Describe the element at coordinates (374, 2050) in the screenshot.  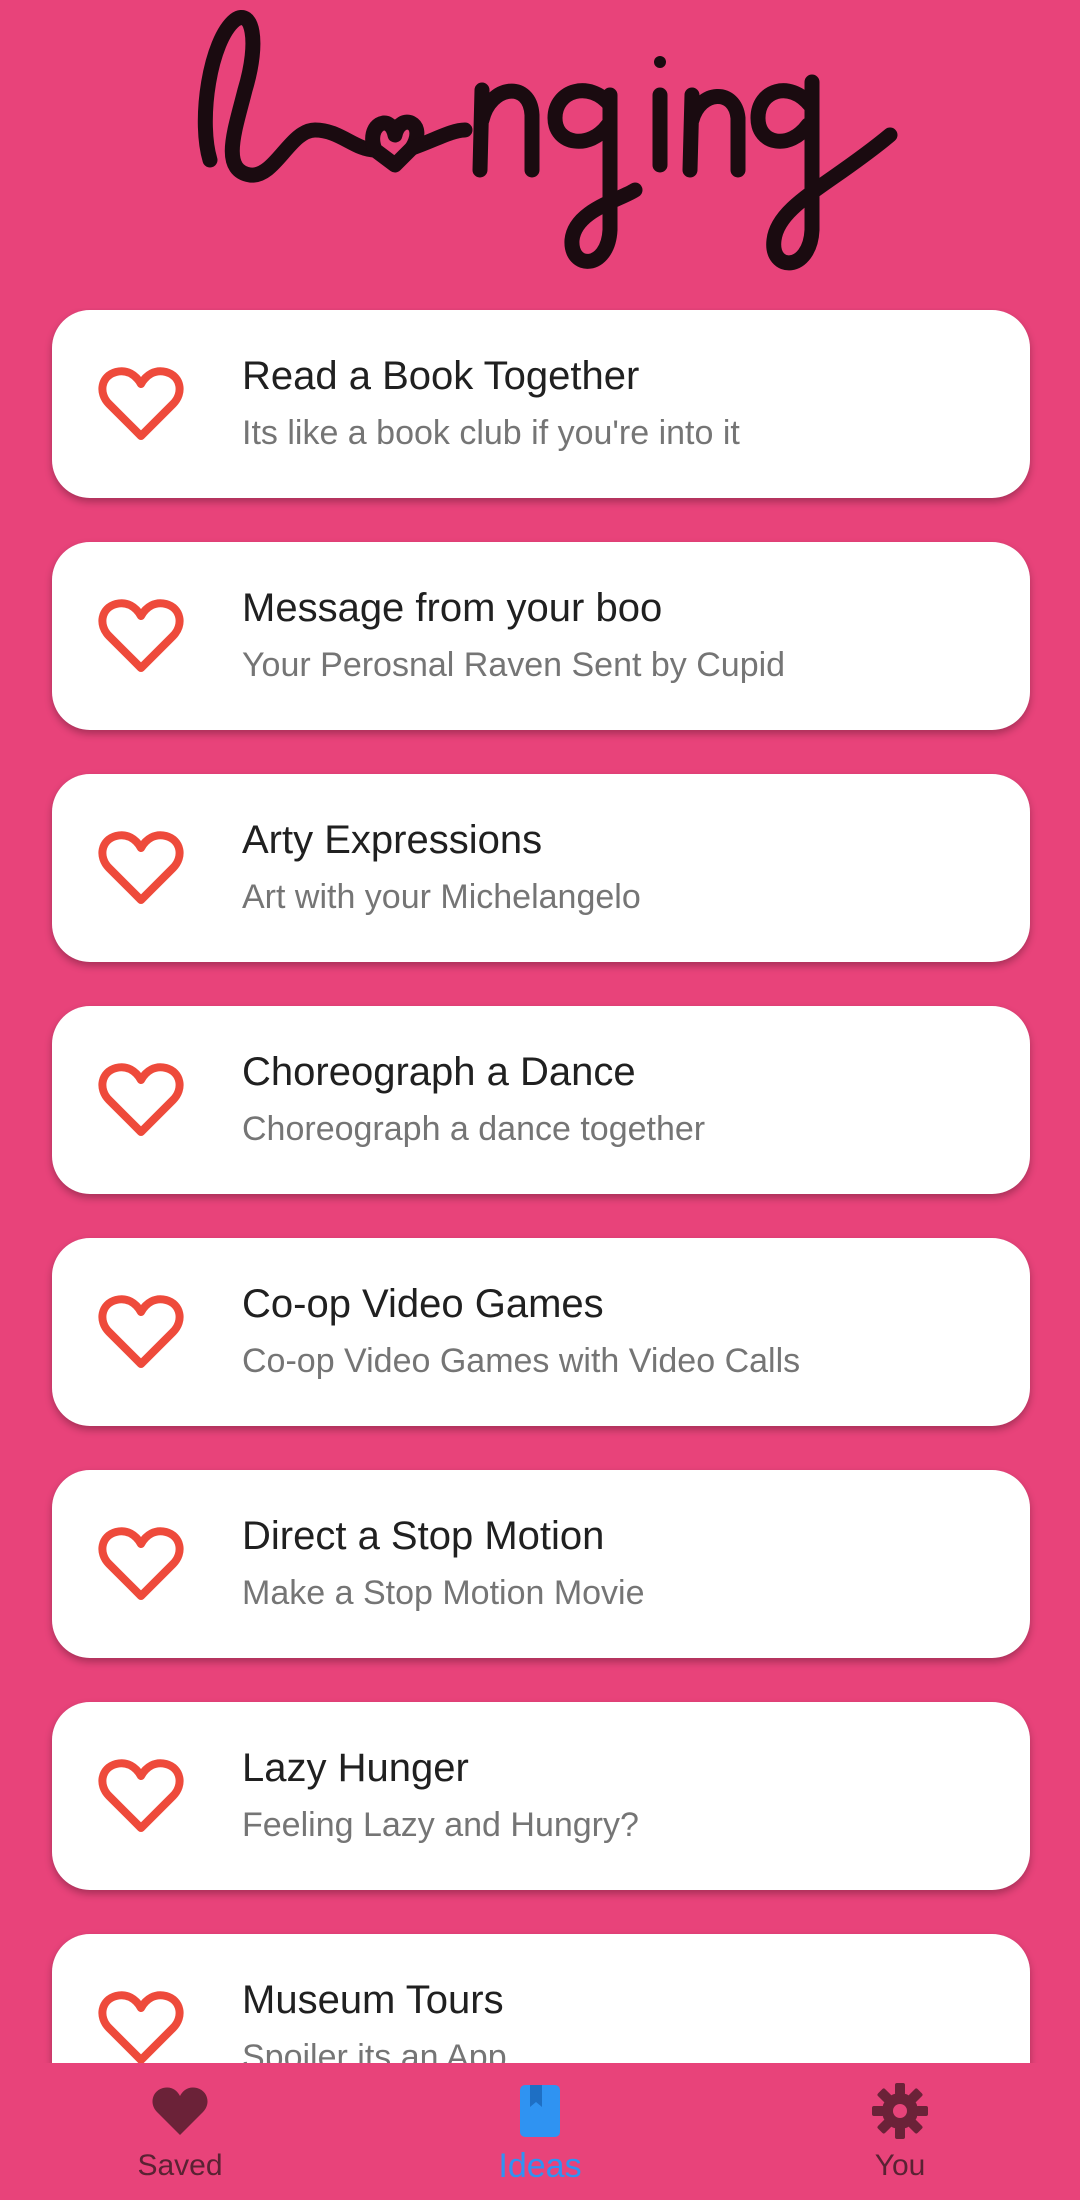
I see `idea-subtitle: Spoiler its an App` at that location.